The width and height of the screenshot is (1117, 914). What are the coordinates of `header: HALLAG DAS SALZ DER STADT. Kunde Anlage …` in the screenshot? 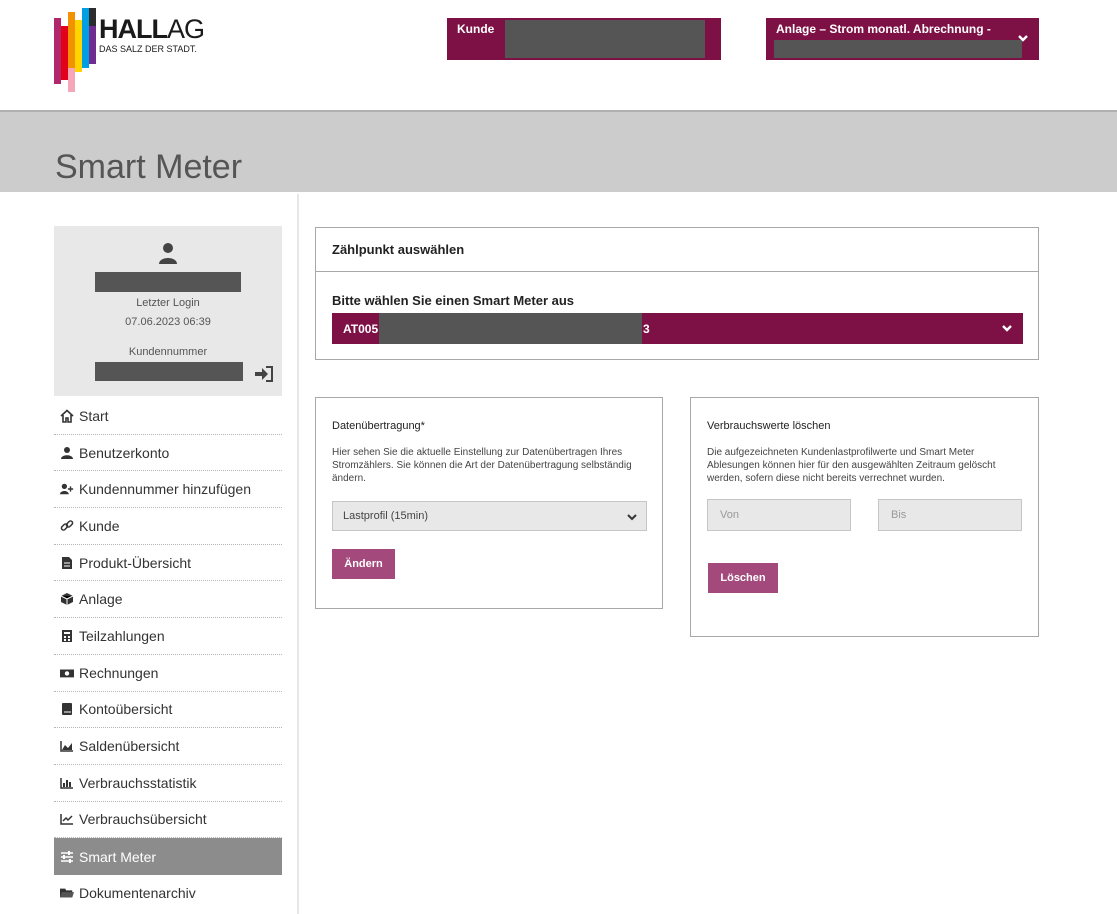 It's located at (558, 55).